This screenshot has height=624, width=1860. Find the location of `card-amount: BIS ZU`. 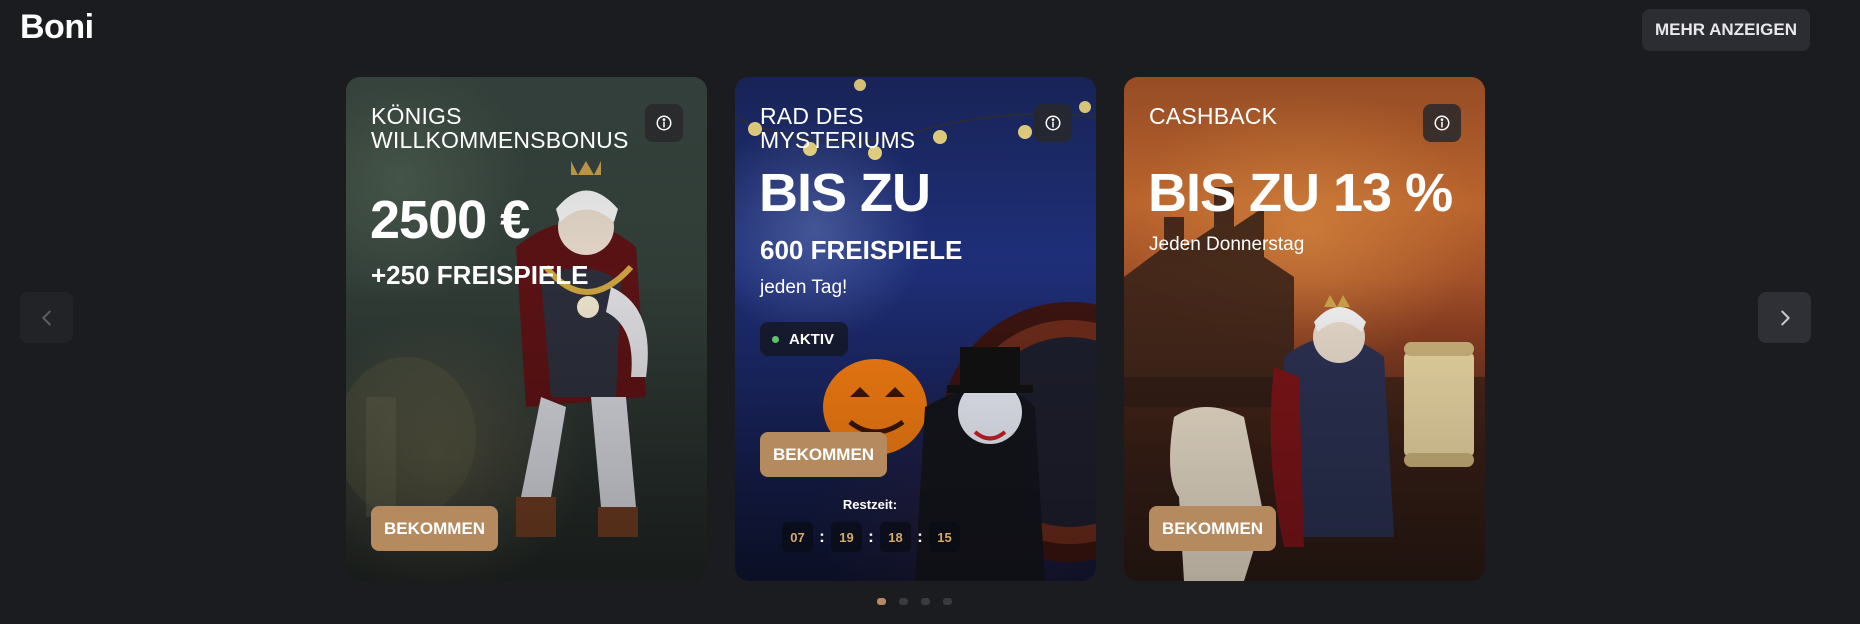

card-amount: BIS ZU is located at coordinates (845, 193).